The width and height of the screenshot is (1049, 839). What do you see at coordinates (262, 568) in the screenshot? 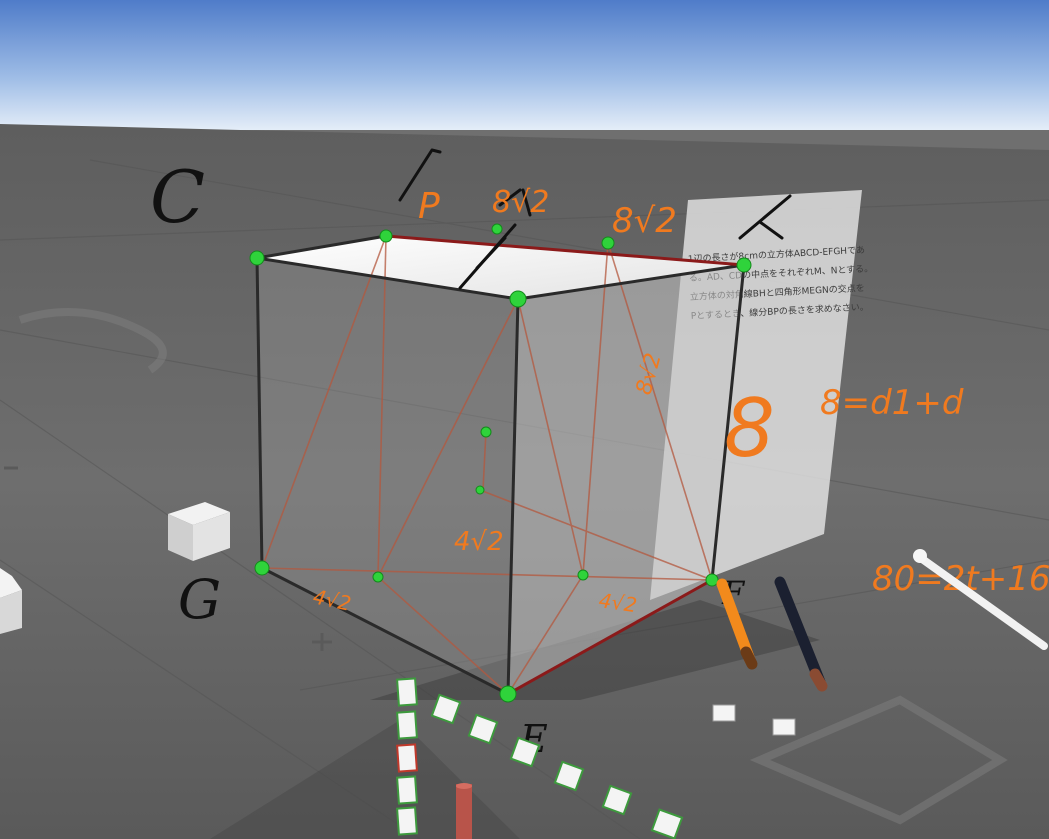
I see `vertex-G` at bounding box center [262, 568].